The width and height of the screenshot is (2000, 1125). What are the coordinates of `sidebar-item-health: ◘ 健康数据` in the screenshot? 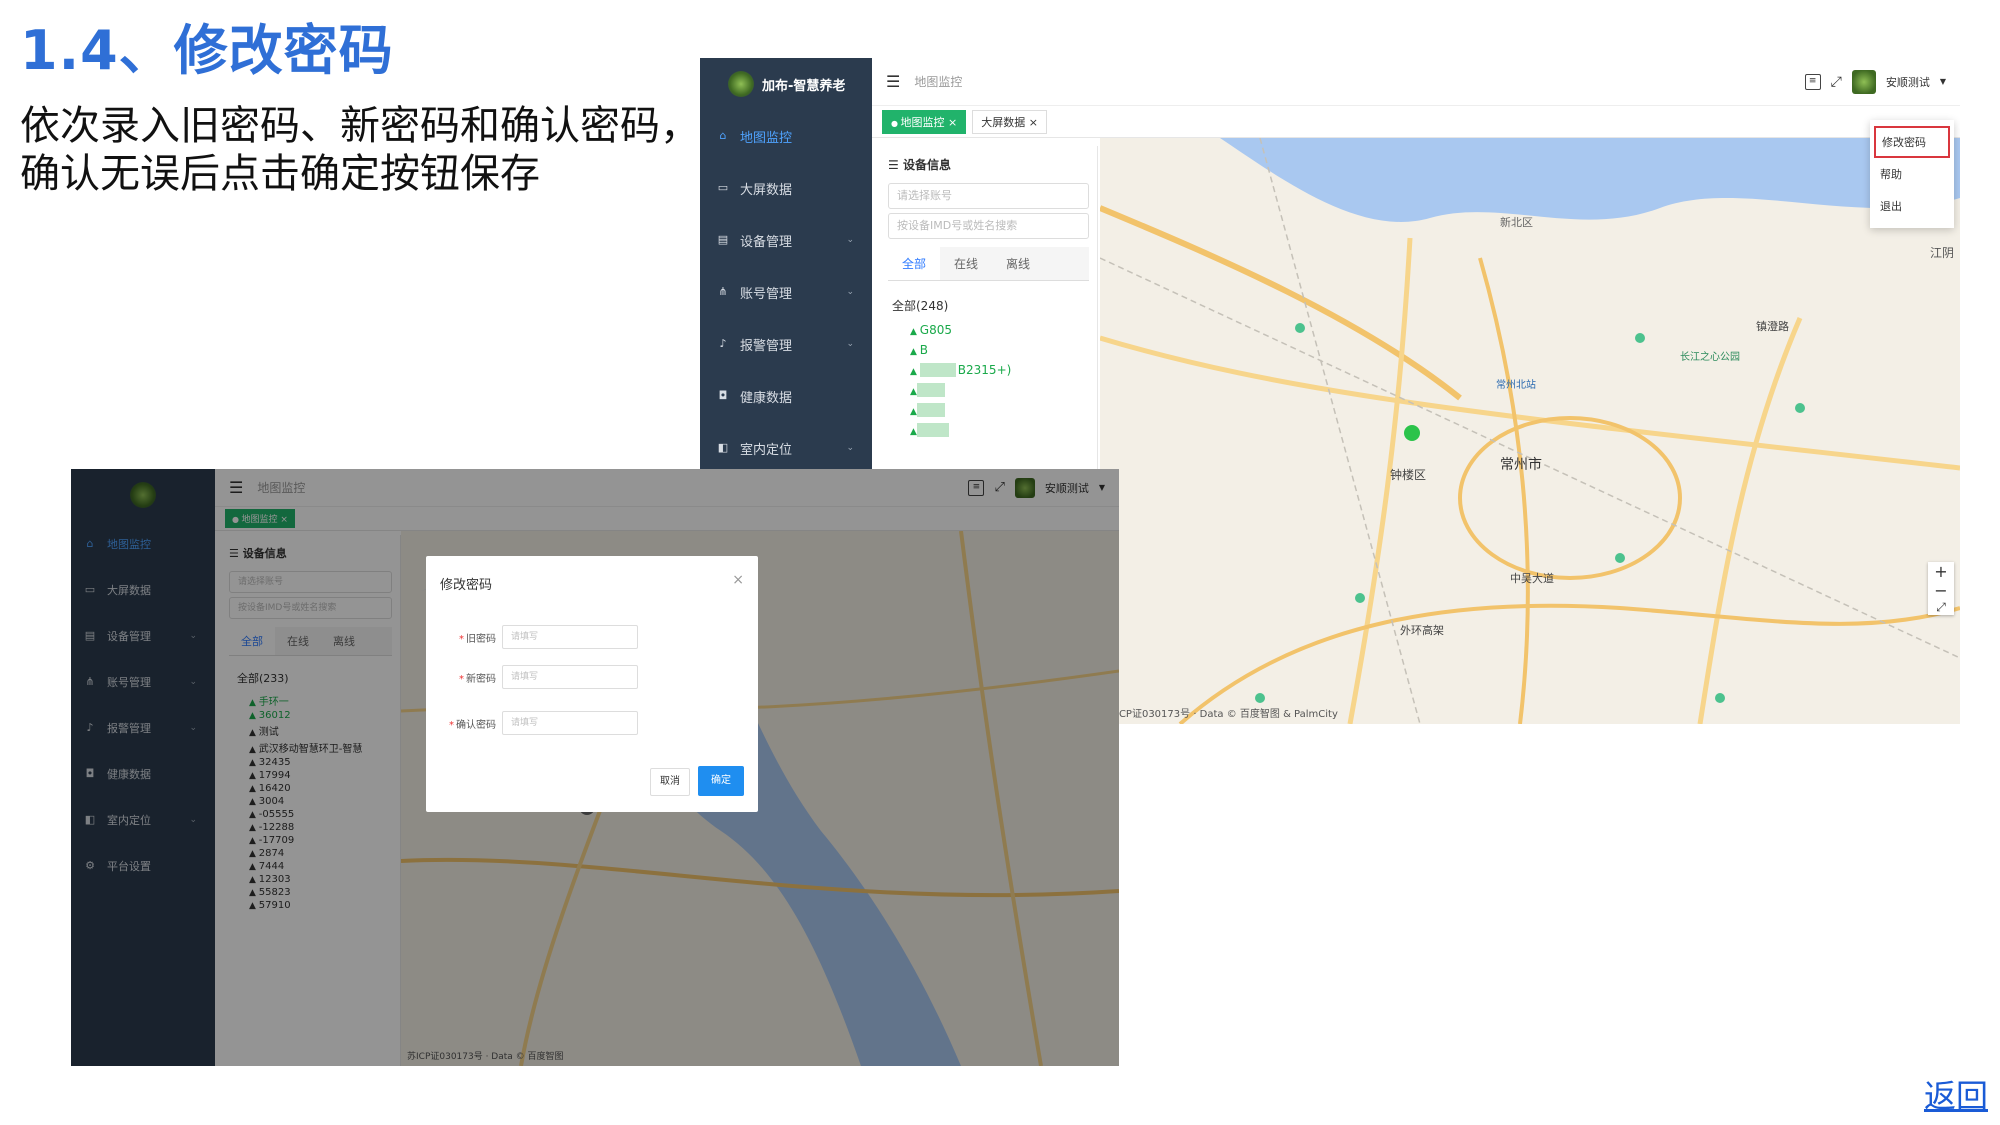 It's located at (786, 396).